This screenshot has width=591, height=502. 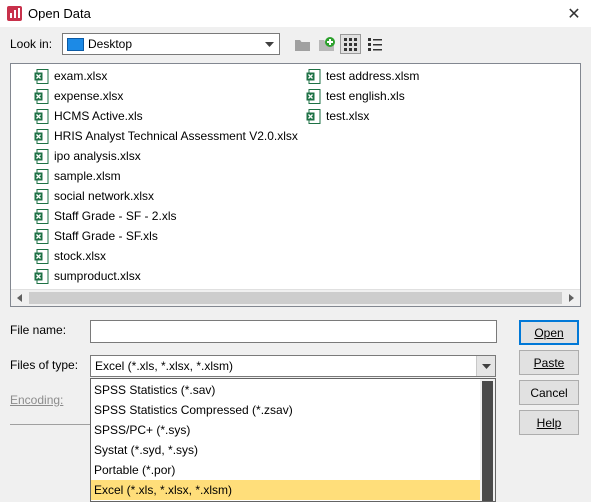 I want to click on look-in-combobox: Desktop, so click(x=171, y=44).